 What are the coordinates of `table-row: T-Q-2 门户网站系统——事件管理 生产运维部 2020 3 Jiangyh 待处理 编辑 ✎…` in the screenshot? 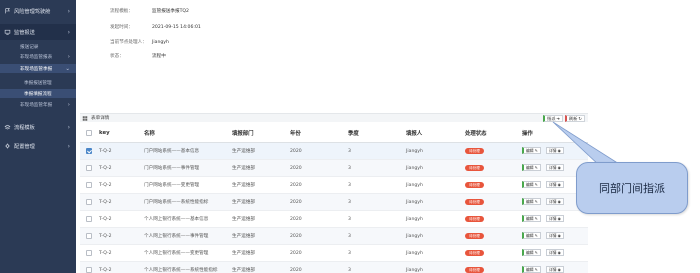 It's located at (334, 168).